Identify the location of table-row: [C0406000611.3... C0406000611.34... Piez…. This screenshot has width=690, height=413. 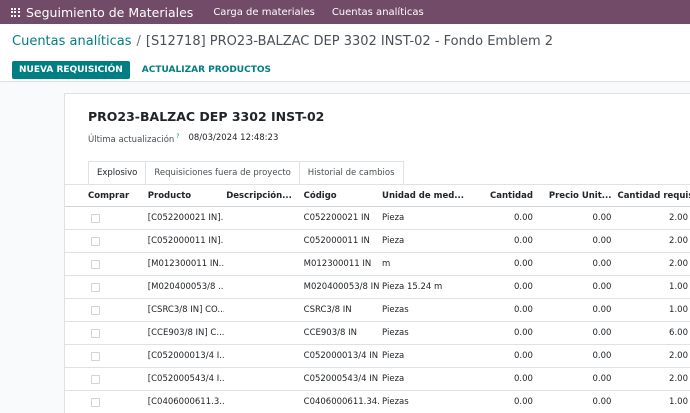
(377, 402).